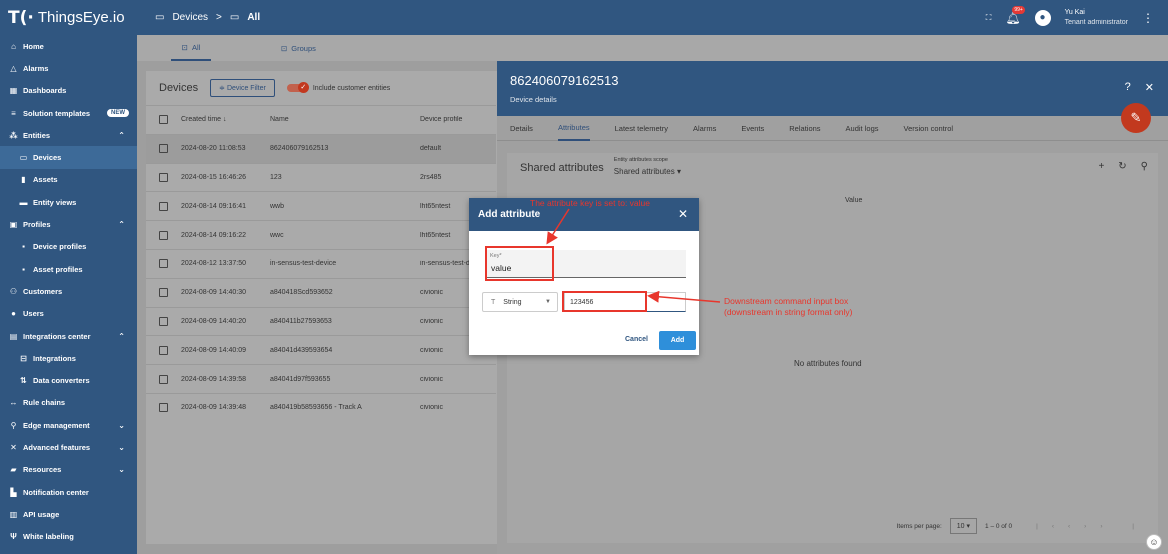 This screenshot has width=1168, height=554. What do you see at coordinates (160, 17) in the screenshot?
I see `devices-icon: ▭` at bounding box center [160, 17].